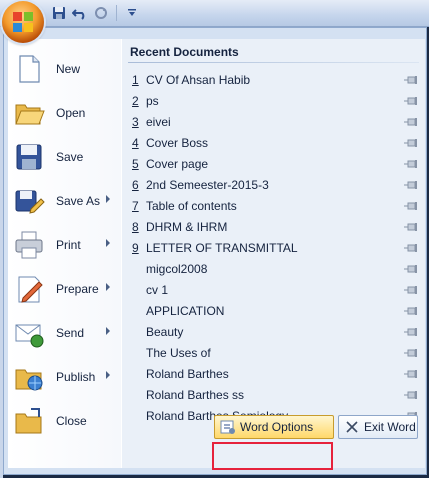  What do you see at coordinates (214, 13) in the screenshot?
I see `title-bar` at bounding box center [214, 13].